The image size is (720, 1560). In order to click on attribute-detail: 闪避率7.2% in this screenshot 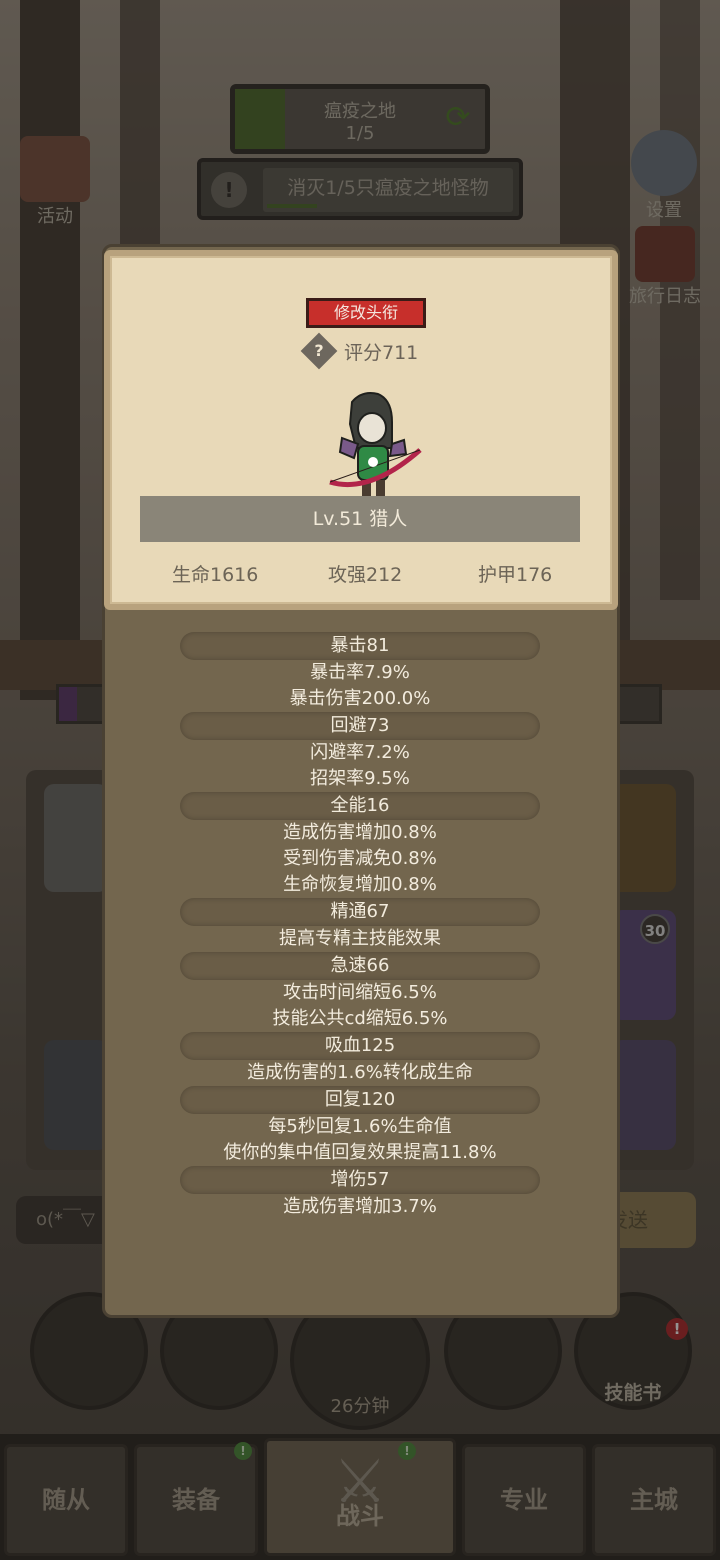, I will do `click(360, 752)`.